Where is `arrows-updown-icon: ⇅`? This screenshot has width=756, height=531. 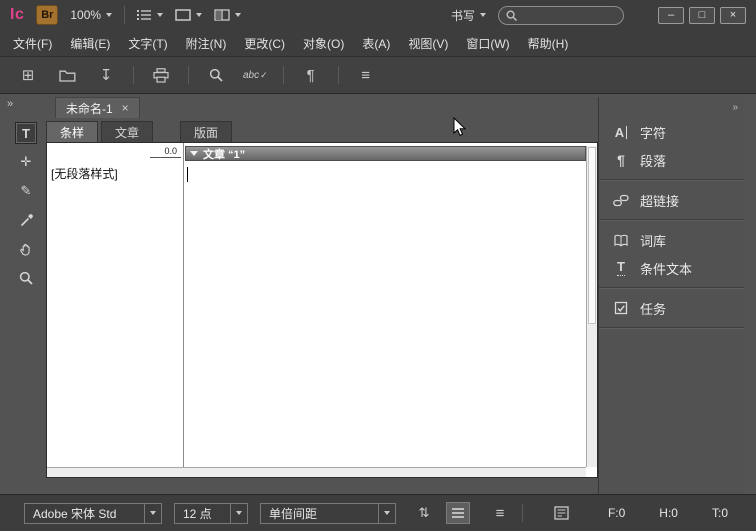 arrows-updown-icon: ⇅ is located at coordinates (424, 513).